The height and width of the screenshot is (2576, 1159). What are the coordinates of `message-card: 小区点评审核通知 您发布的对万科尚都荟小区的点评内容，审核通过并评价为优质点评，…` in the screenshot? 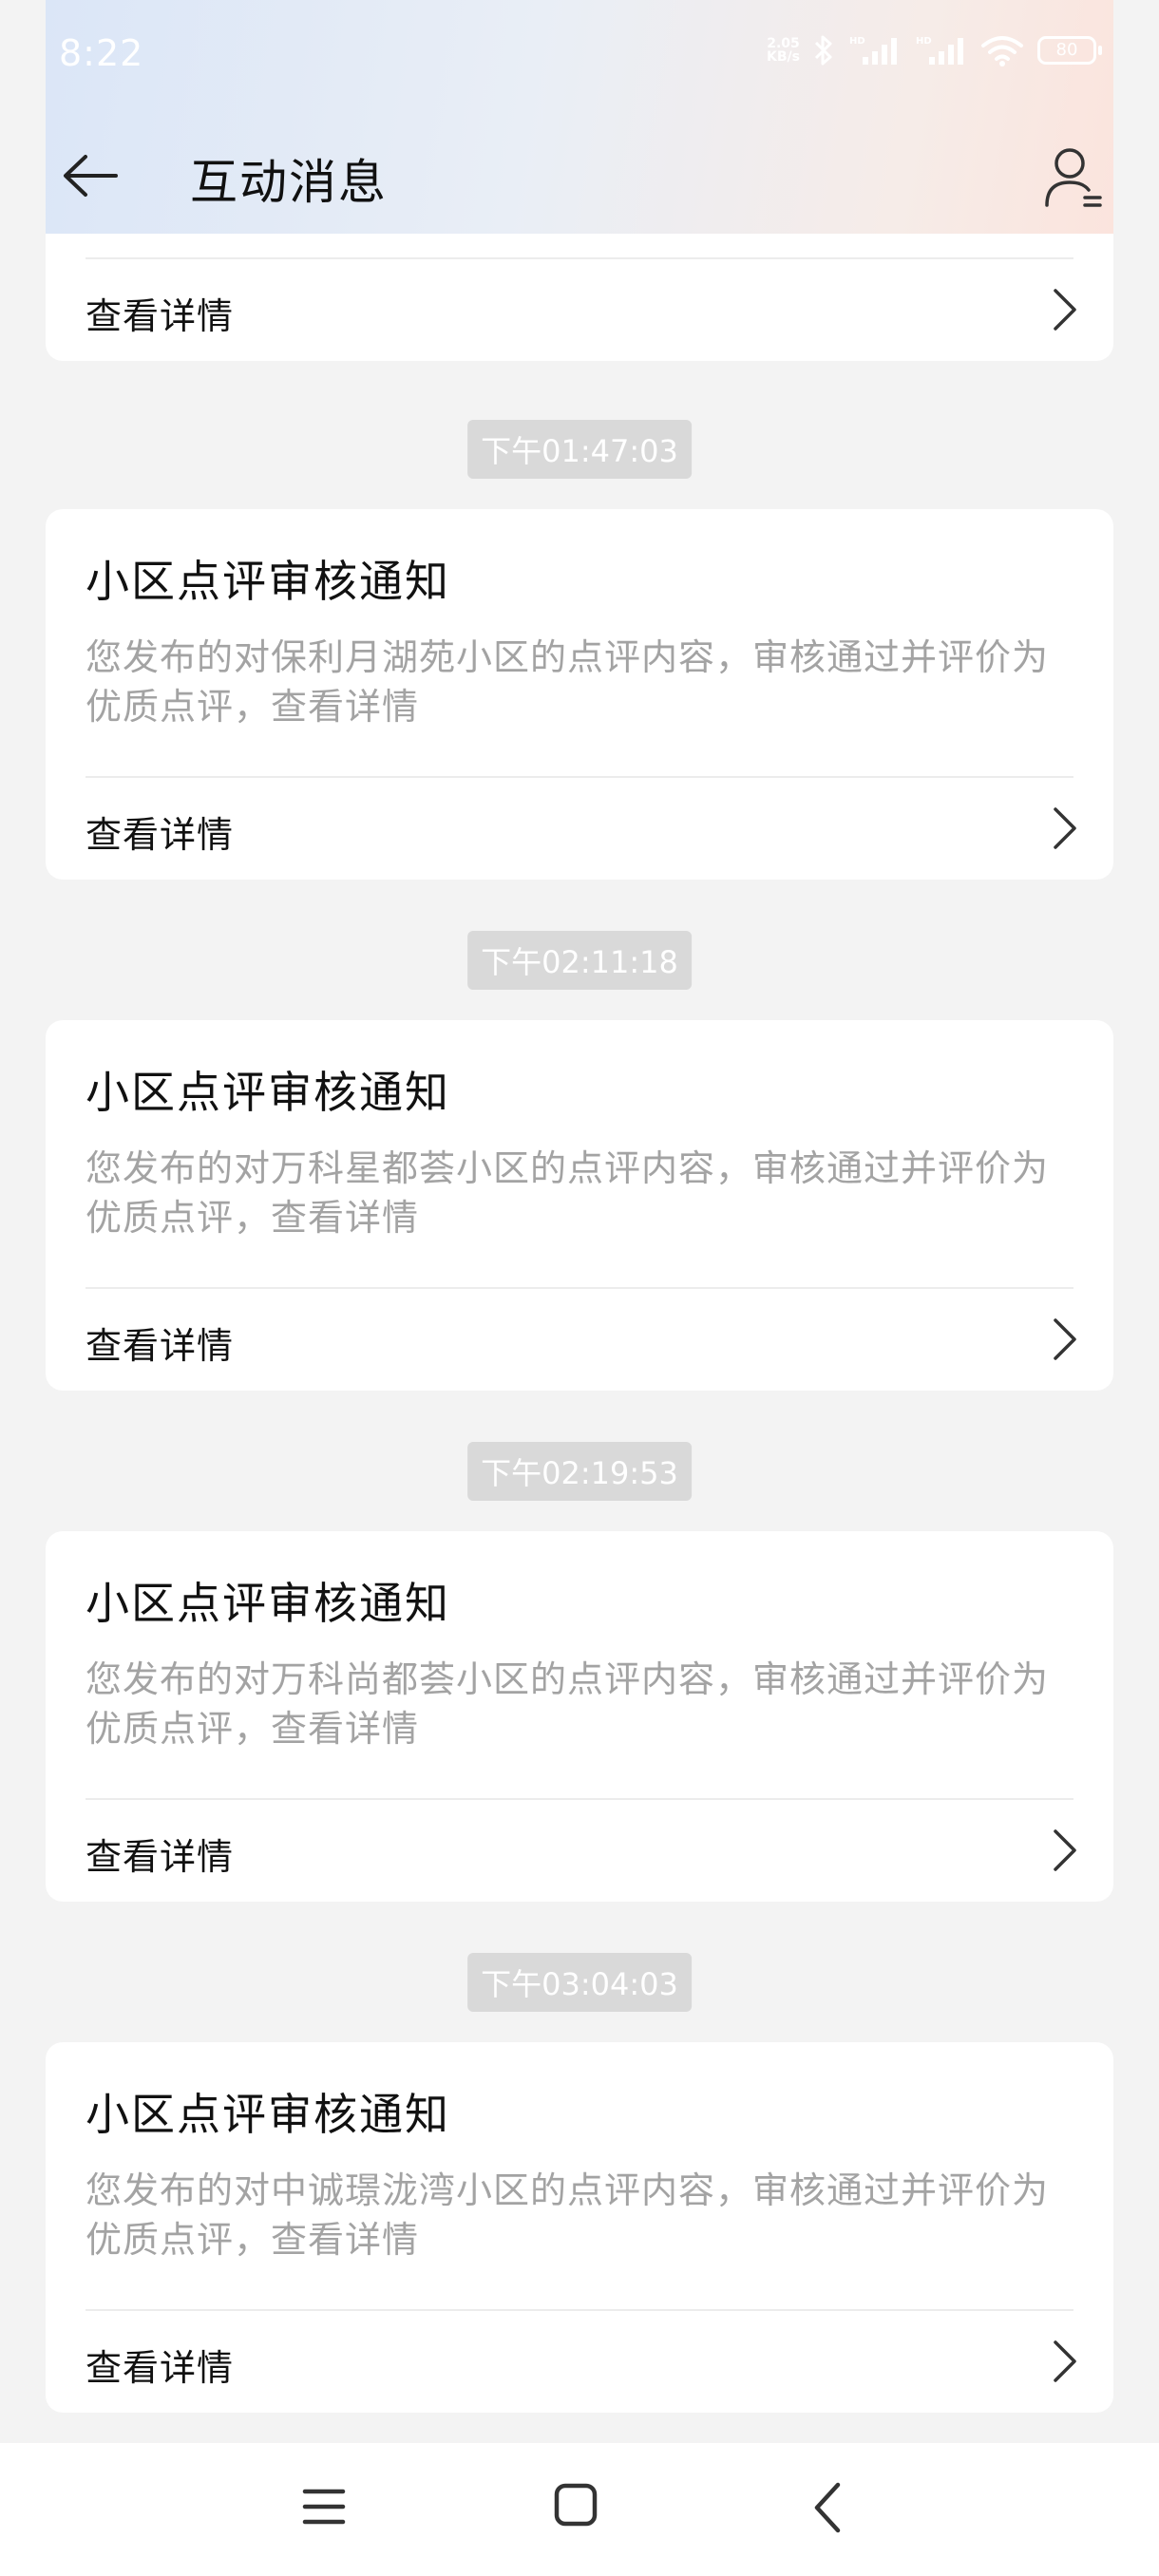 It's located at (579, 1716).